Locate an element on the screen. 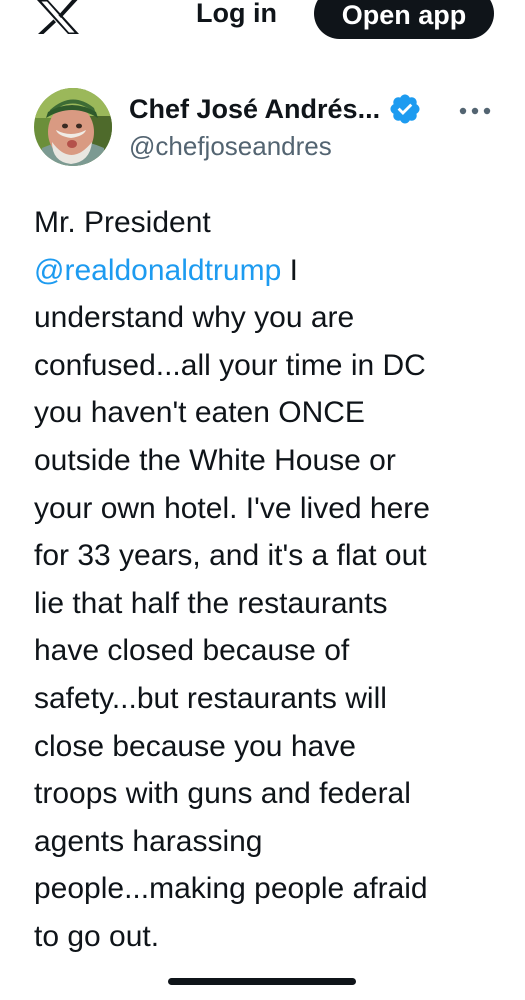 The image size is (525, 1000). tweet-line: confused...all your time in DC is located at coordinates (230, 365).